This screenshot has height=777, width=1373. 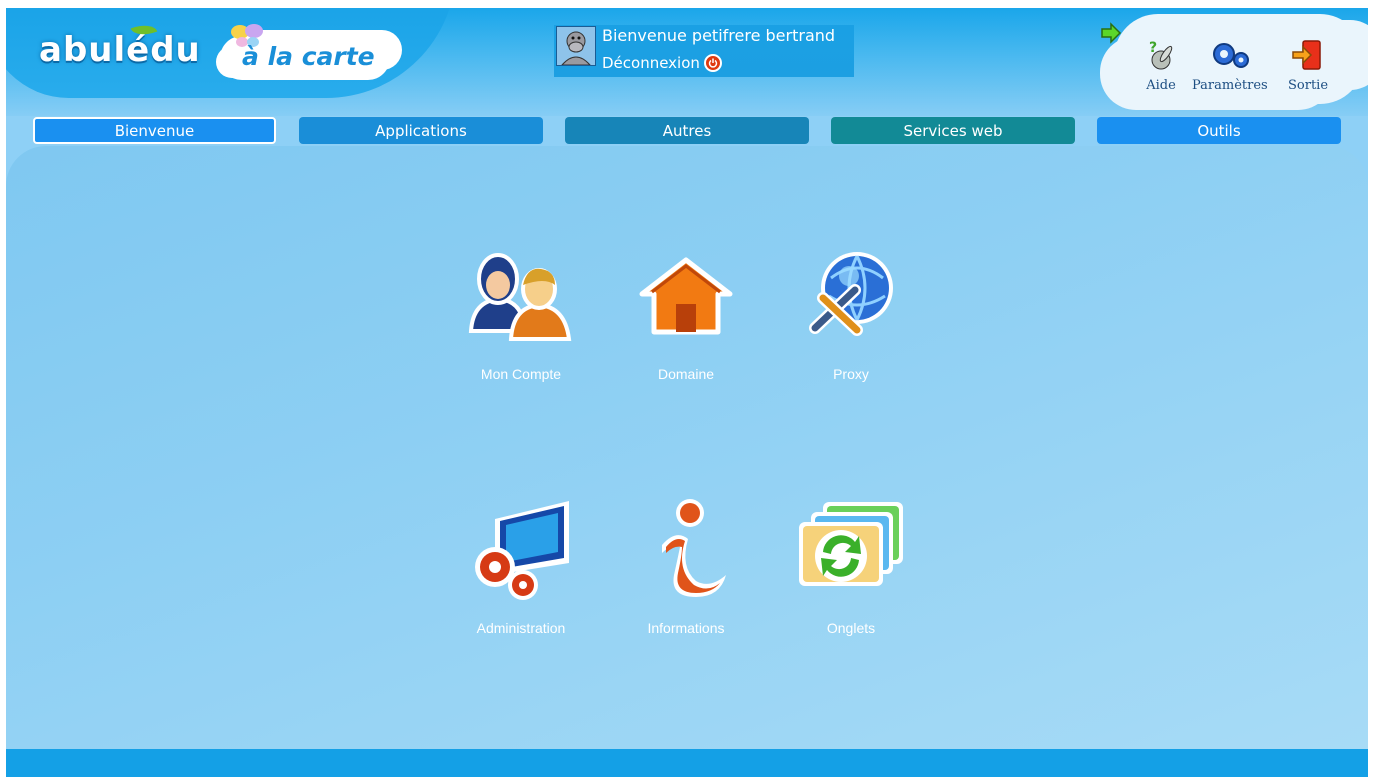 What do you see at coordinates (520, 297) in the screenshot?
I see `users-icon` at bounding box center [520, 297].